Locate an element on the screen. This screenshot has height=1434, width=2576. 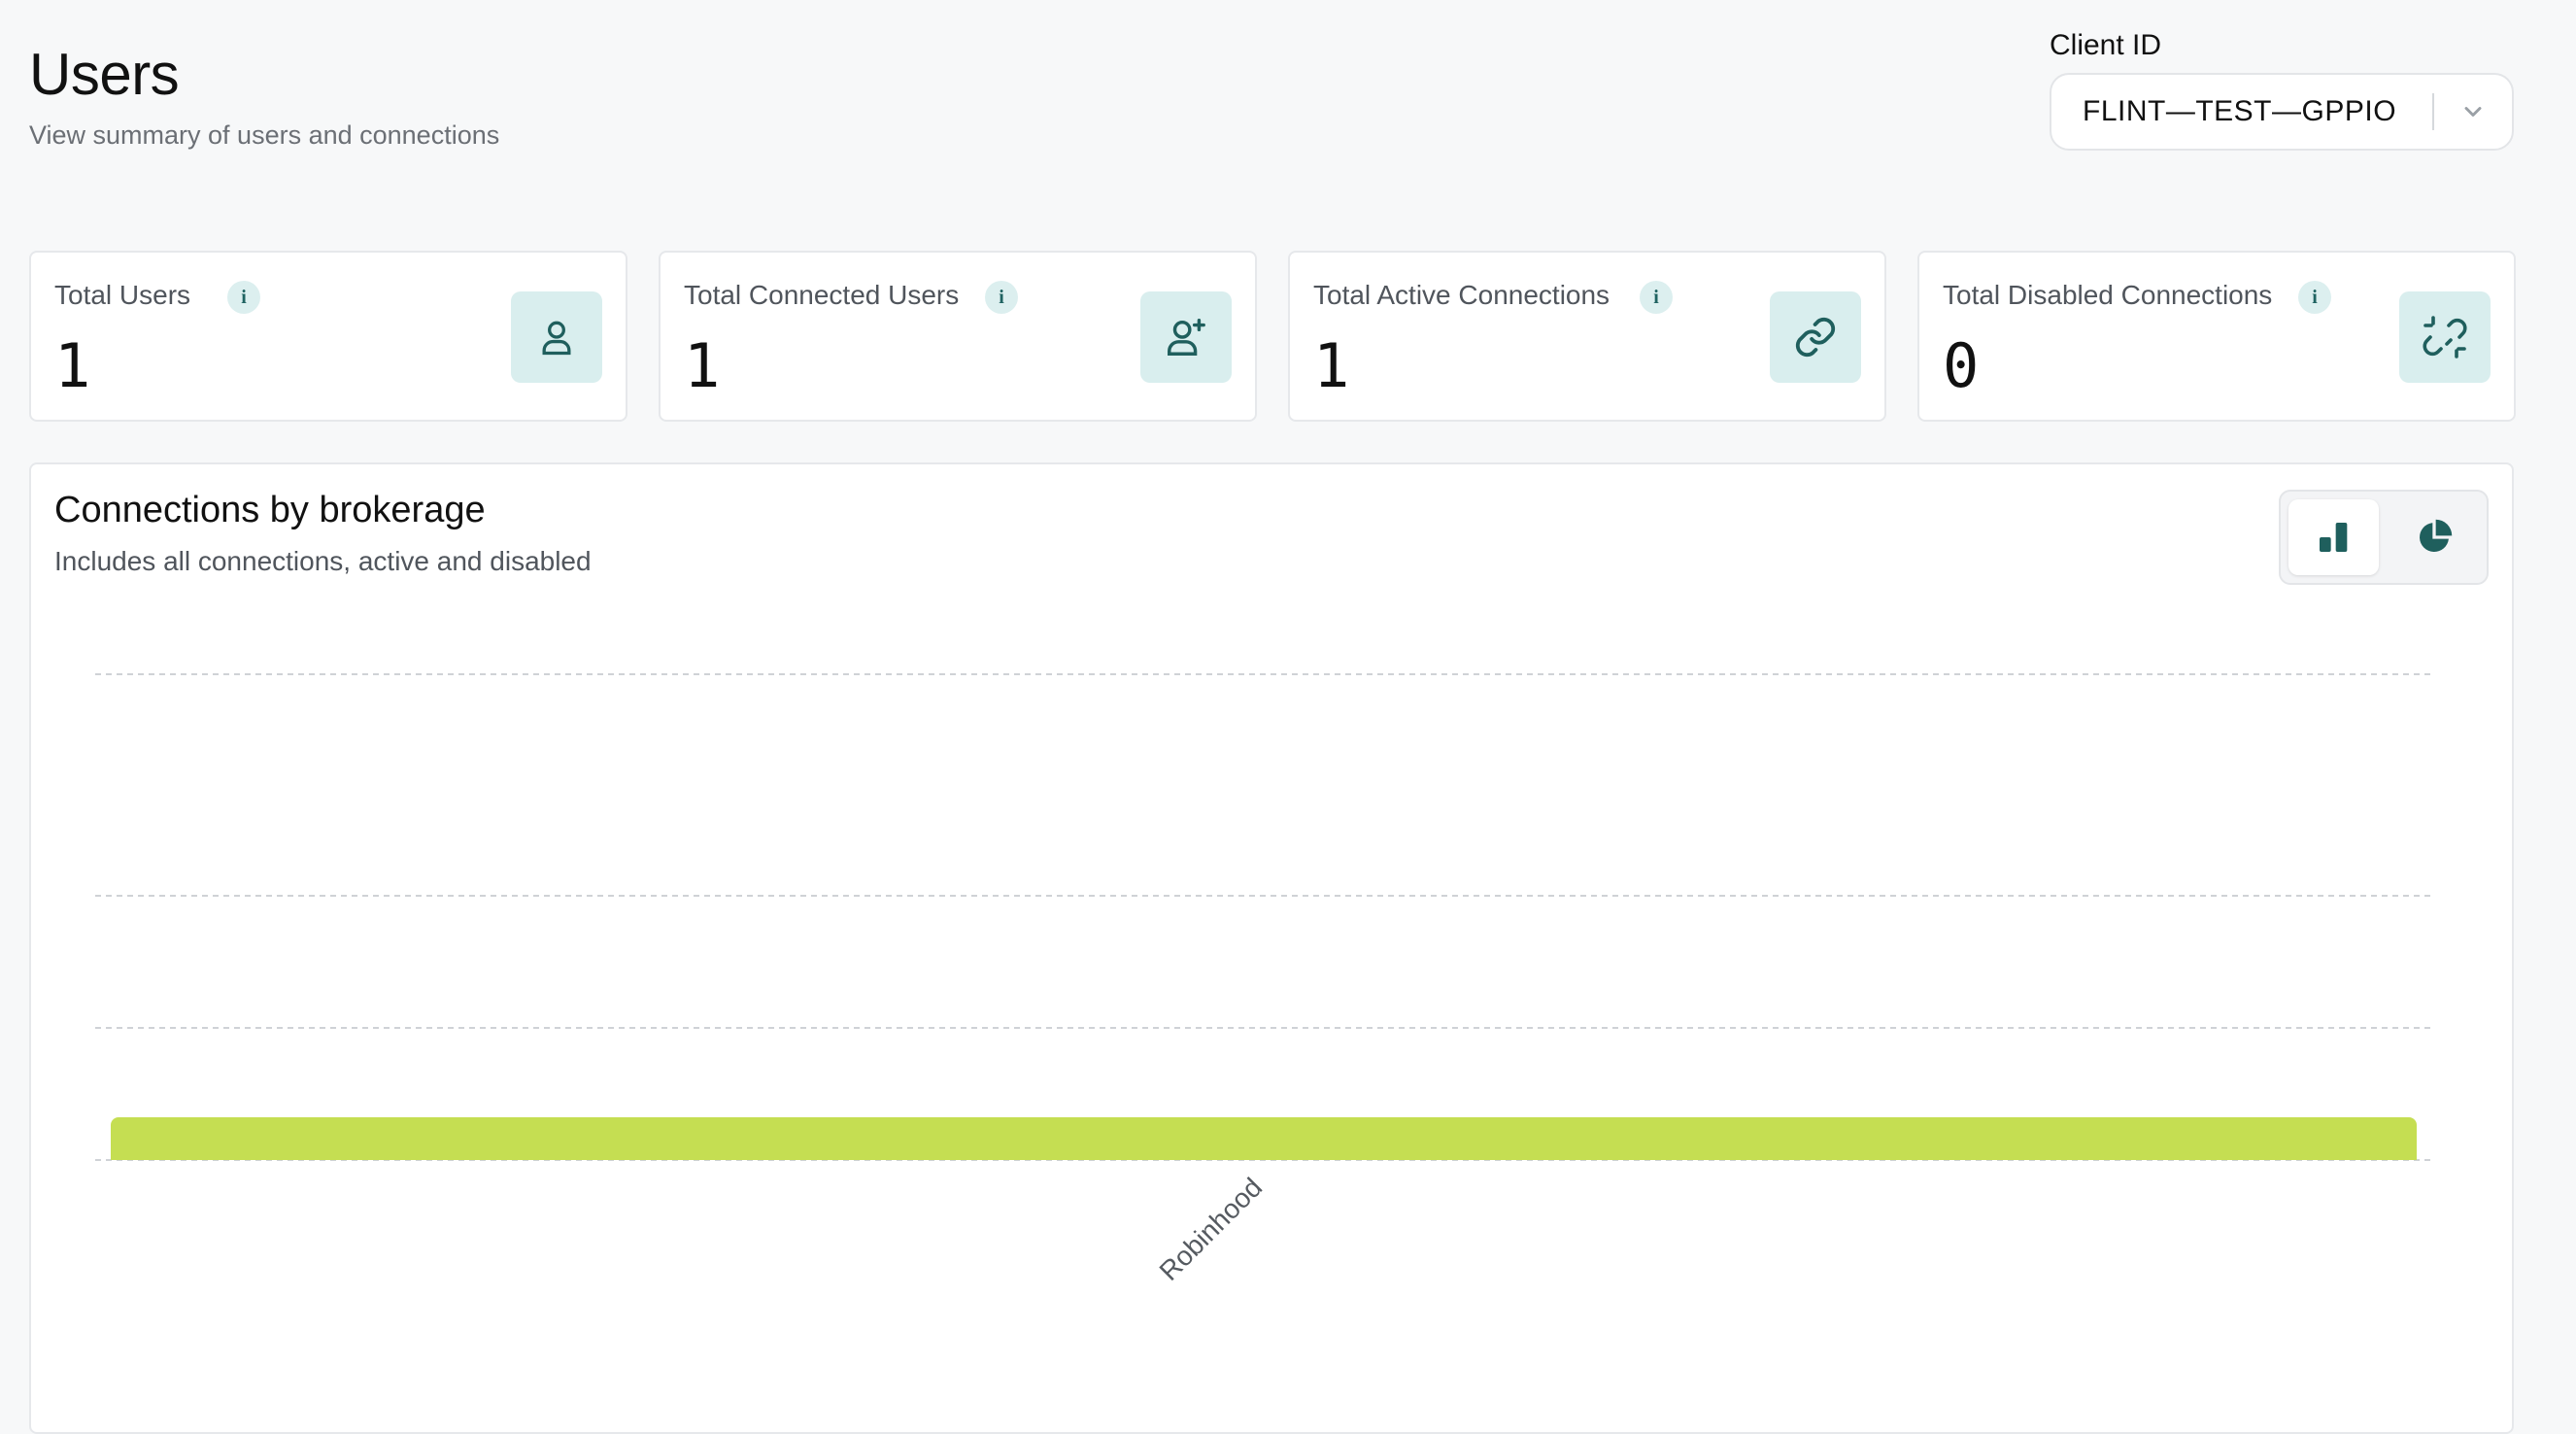
page-subtitle: View summary of users and connections is located at coordinates (264, 135).